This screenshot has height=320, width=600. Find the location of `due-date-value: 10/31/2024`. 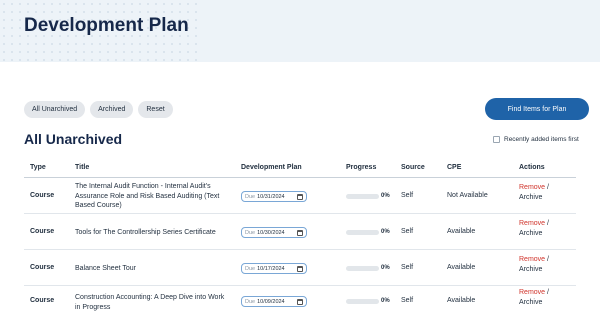

due-date-value: 10/31/2024 is located at coordinates (271, 196).